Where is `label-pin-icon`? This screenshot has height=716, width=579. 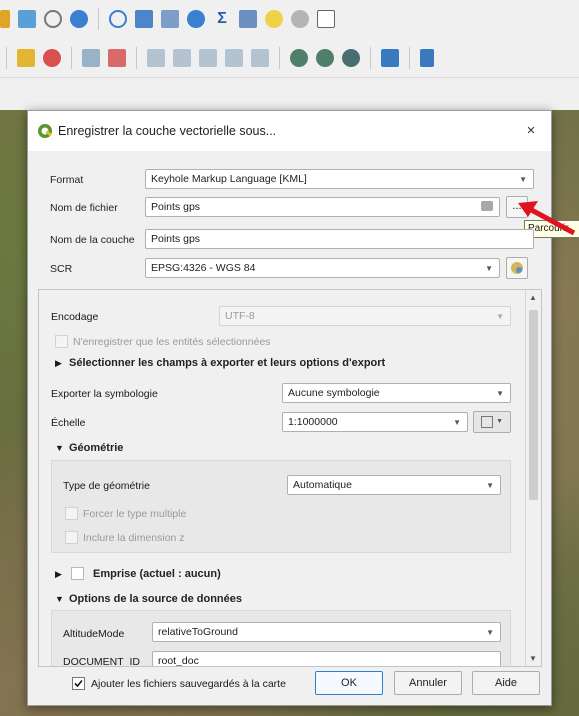
label-pin-icon is located at coordinates (208, 57).